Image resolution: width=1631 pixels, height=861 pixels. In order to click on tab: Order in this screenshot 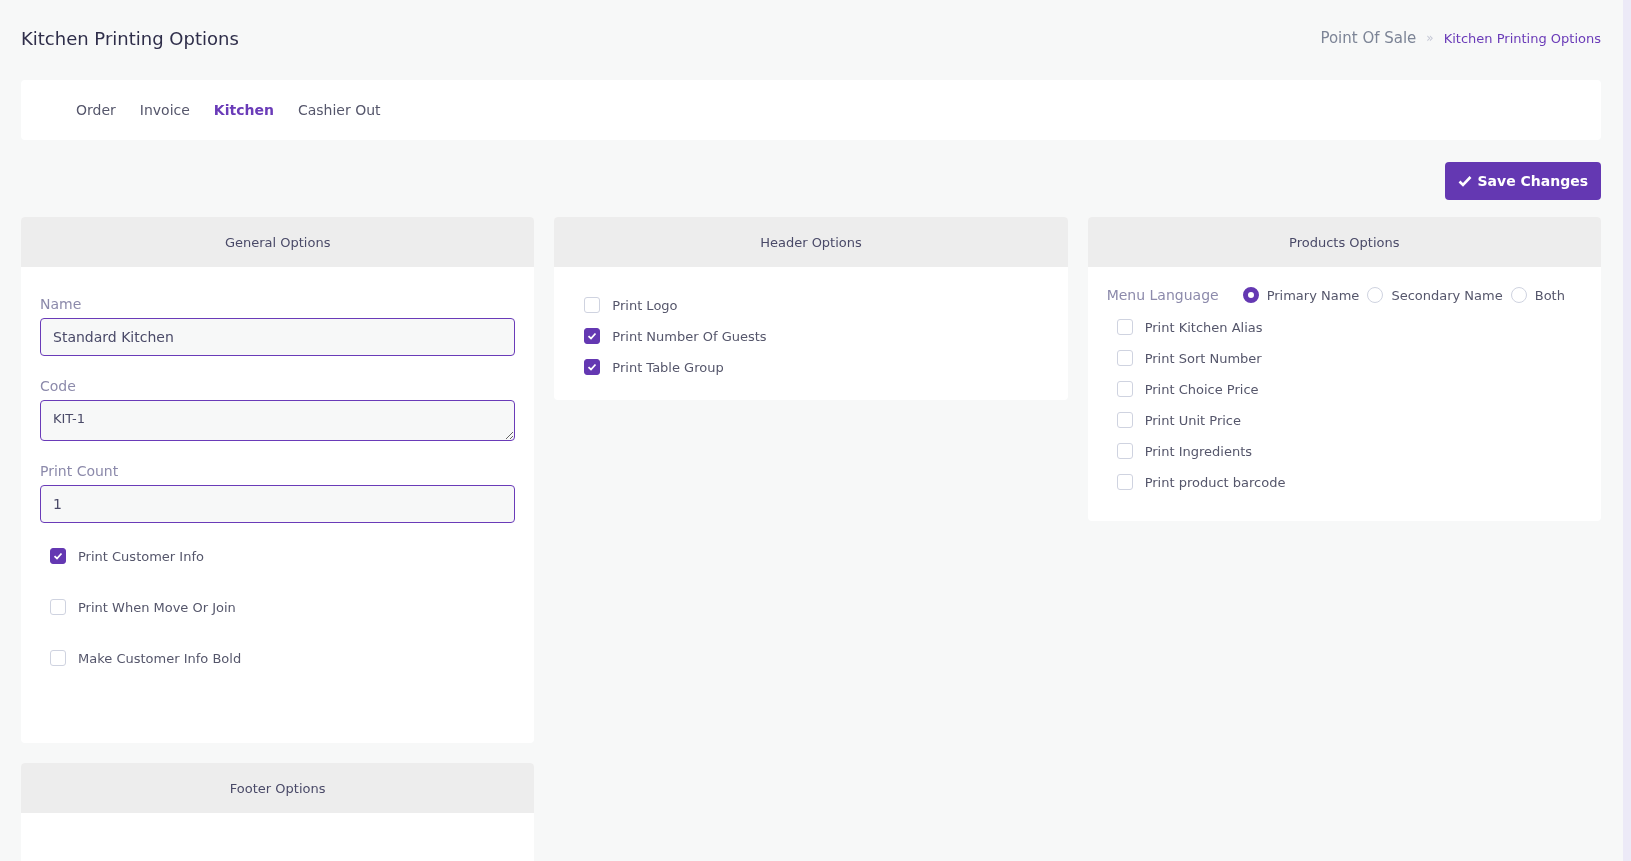, I will do `click(96, 110)`.